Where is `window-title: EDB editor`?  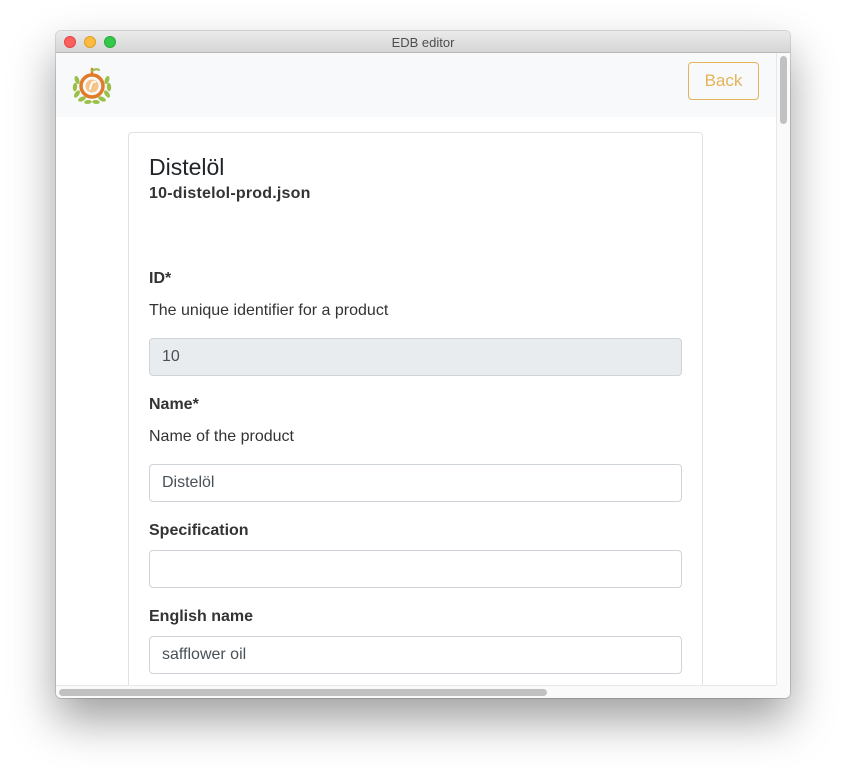
window-title: EDB editor is located at coordinates (423, 42).